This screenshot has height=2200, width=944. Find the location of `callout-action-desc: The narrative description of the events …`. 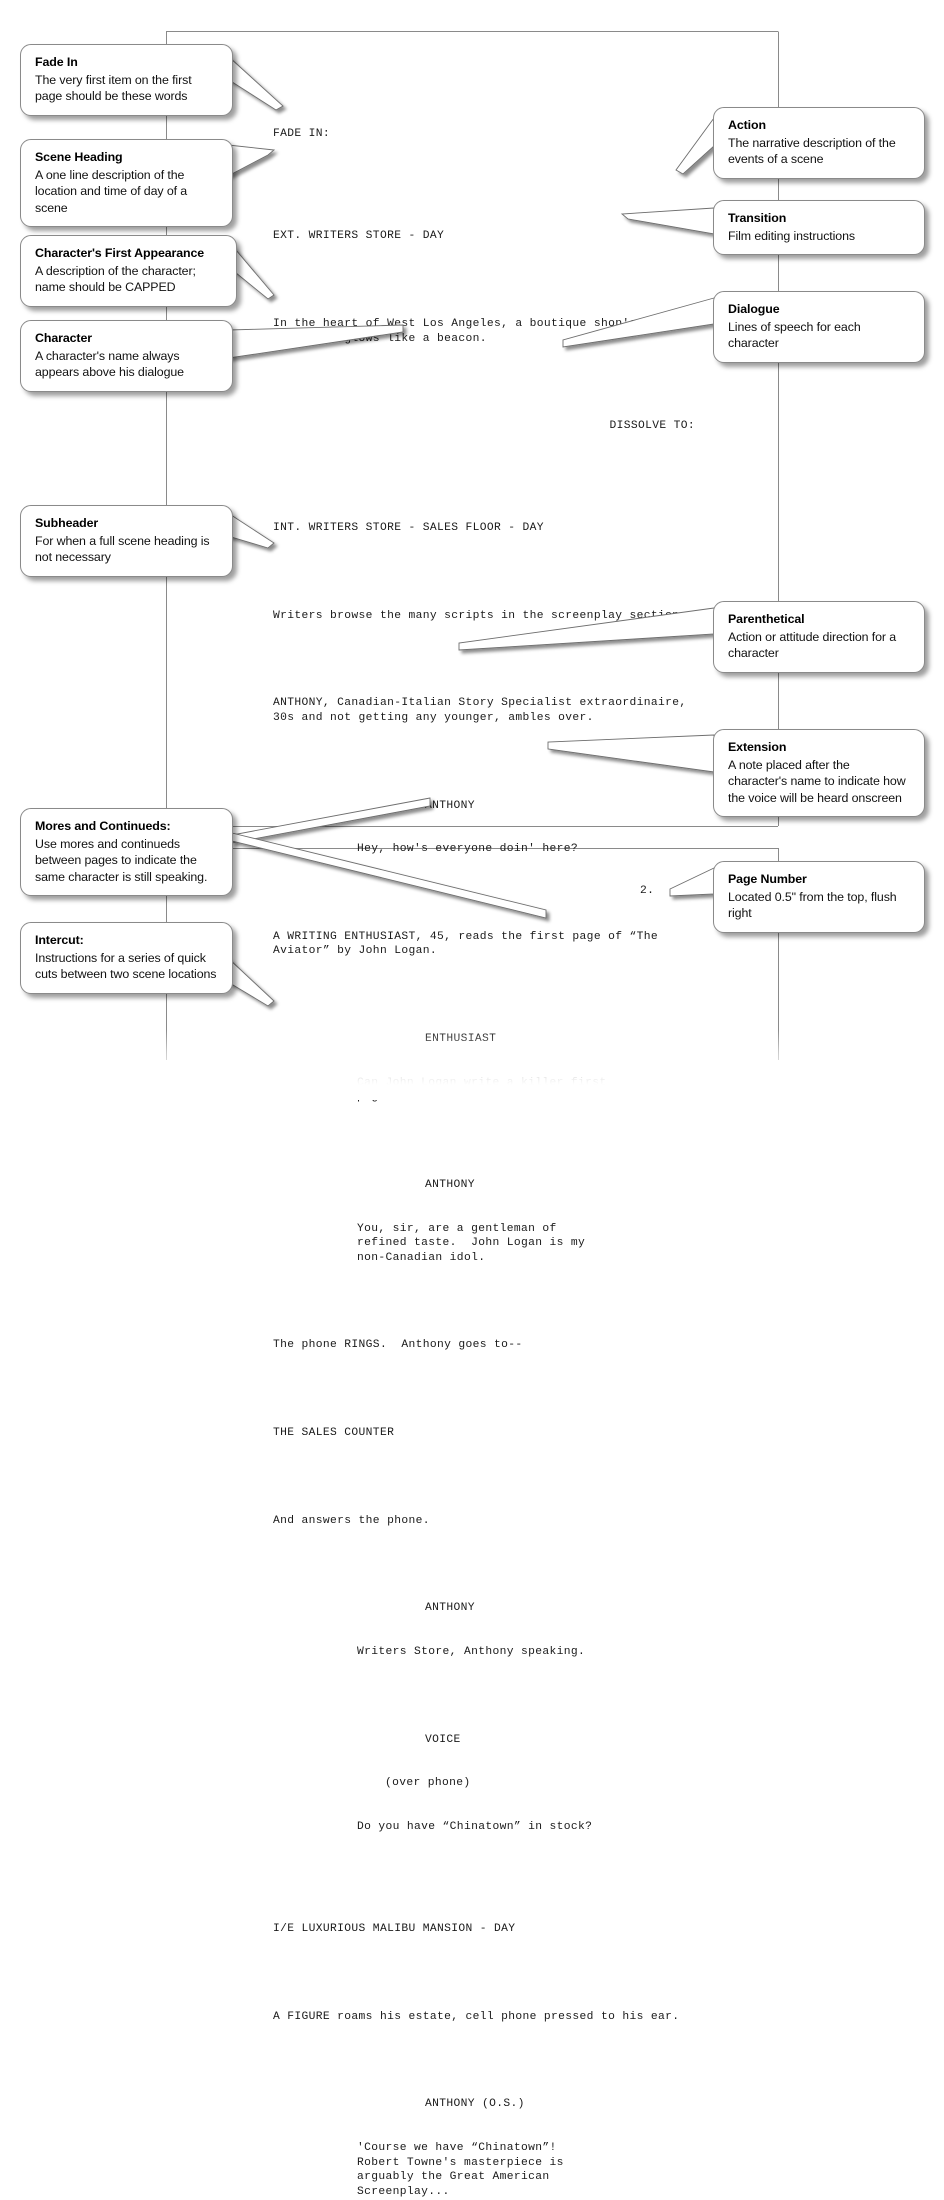

callout-action-desc: The narrative description of the events … is located at coordinates (812, 151).